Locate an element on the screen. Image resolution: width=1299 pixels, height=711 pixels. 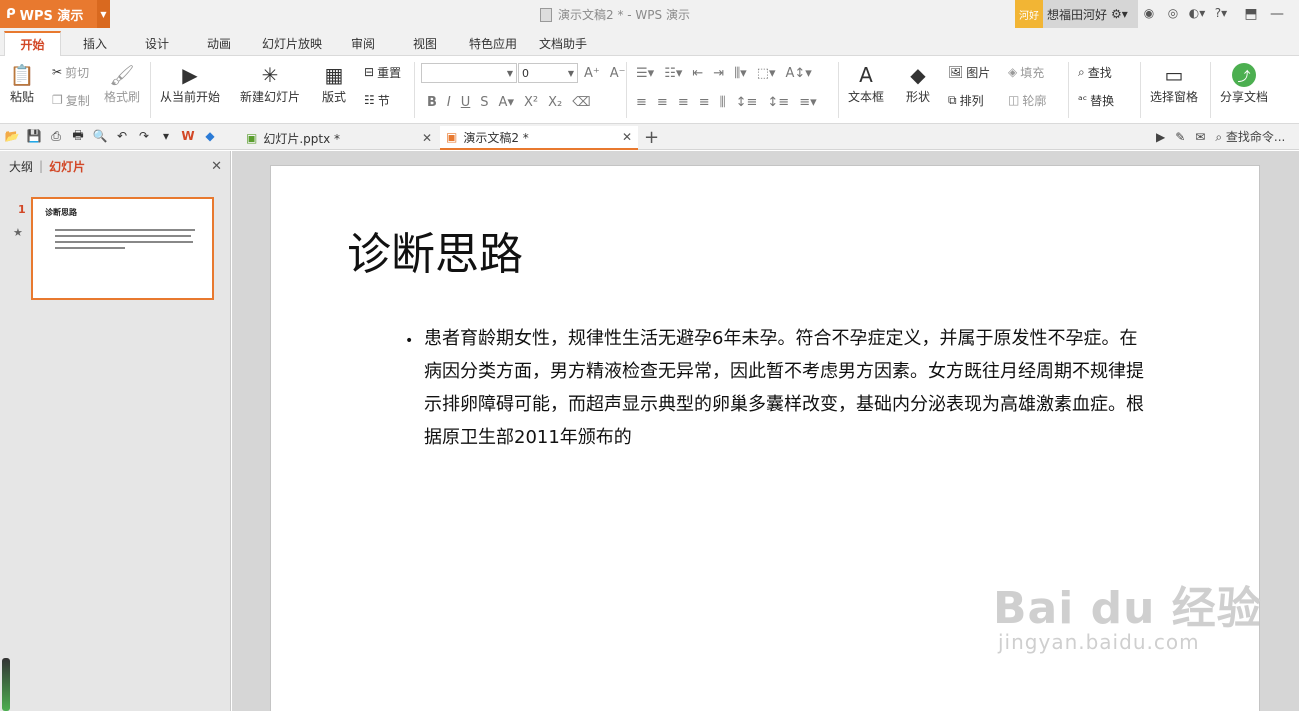
minimize-icon: — is located at coordinates (1277, 14).